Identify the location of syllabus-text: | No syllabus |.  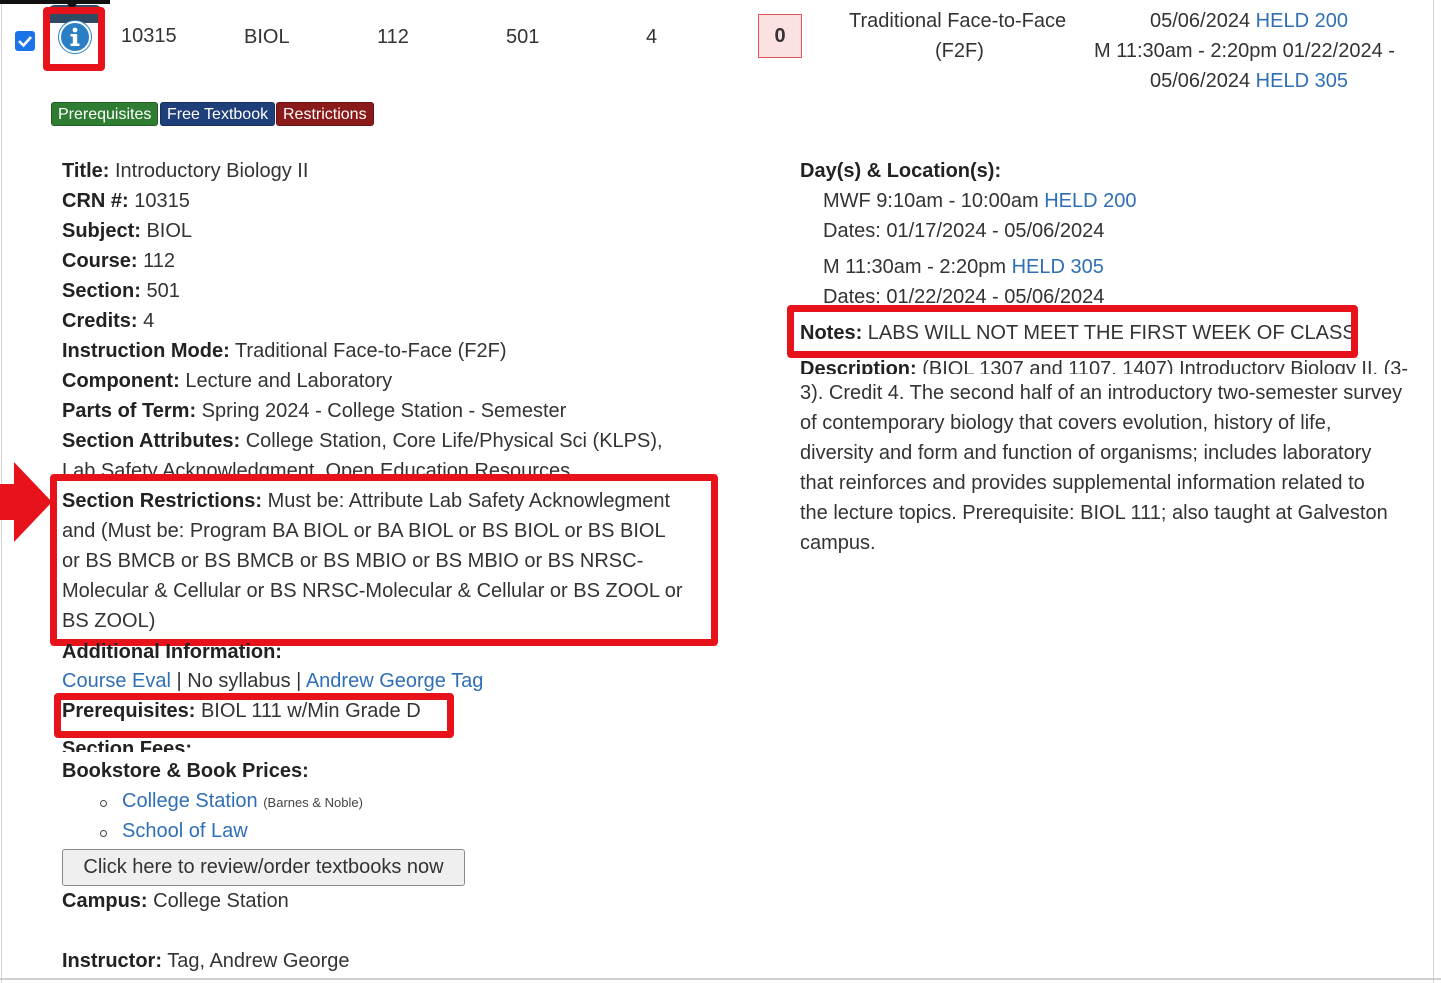
(238, 681).